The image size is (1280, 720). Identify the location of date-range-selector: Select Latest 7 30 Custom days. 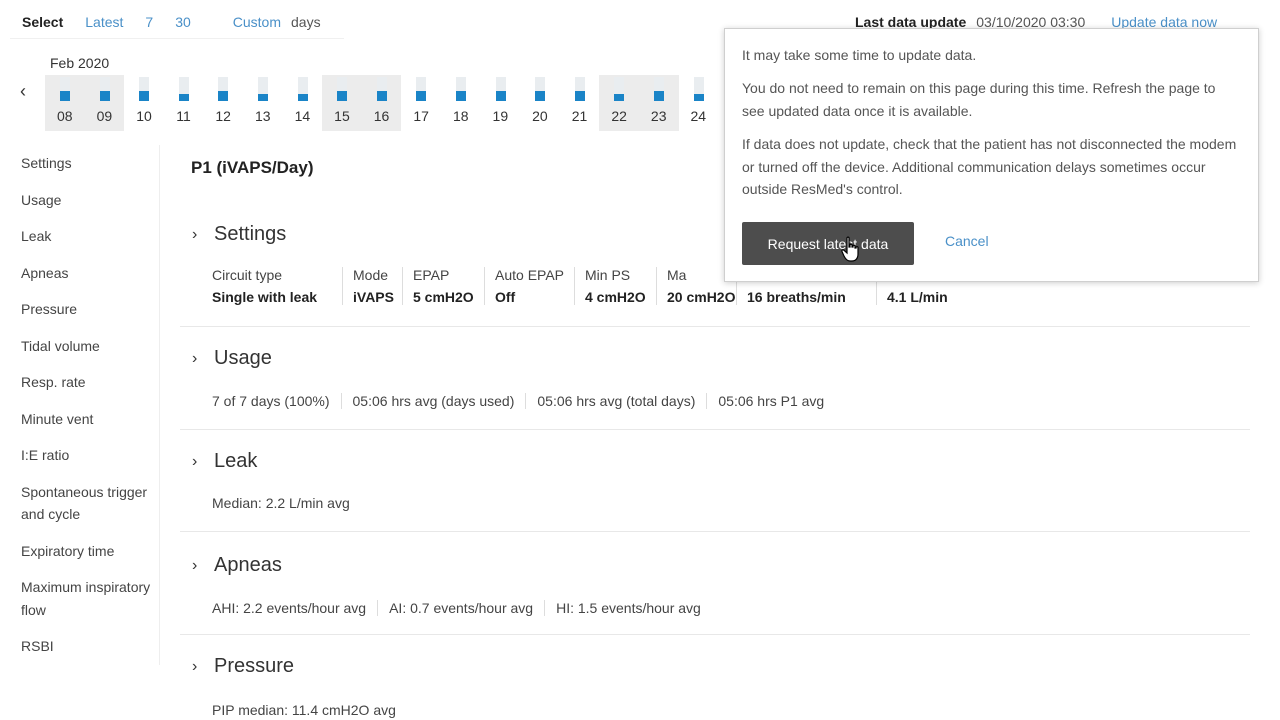
(177, 22).